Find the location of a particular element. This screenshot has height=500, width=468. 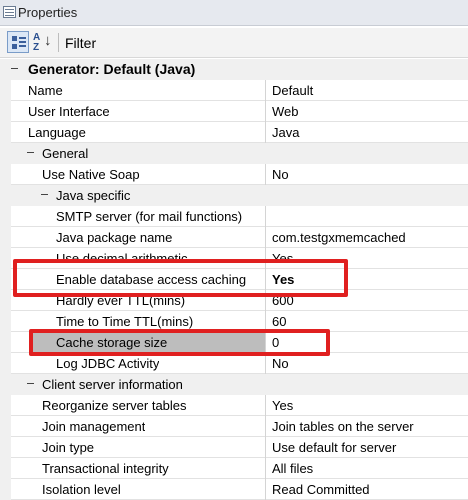

property-label: Java package name is located at coordinates (114, 237).